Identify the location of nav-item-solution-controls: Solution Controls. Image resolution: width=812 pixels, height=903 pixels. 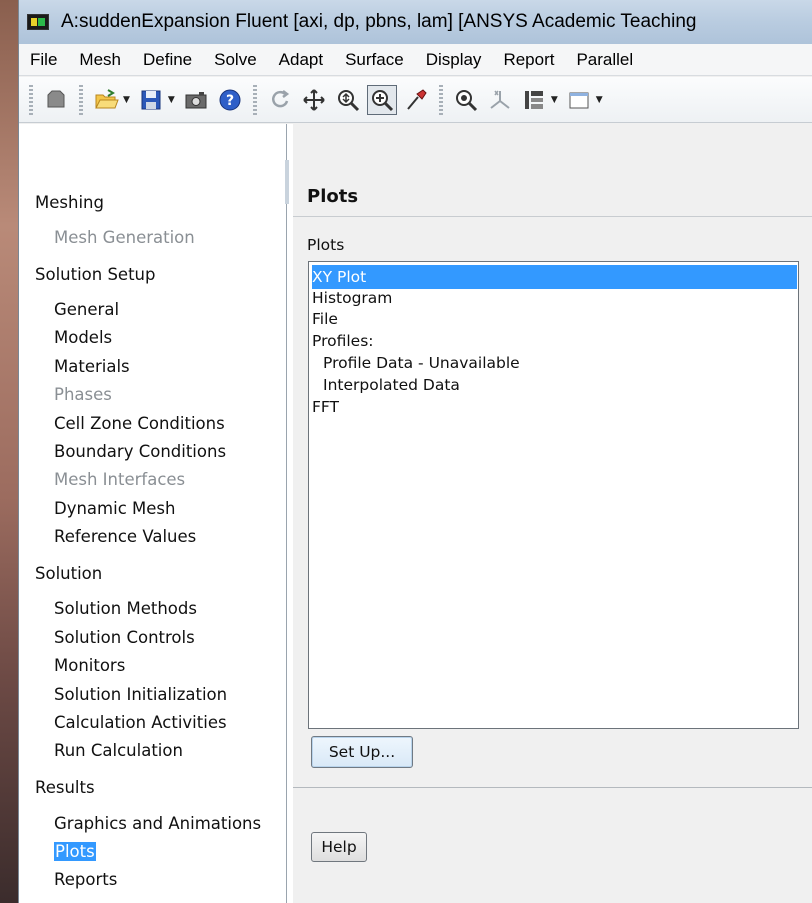
(124, 637).